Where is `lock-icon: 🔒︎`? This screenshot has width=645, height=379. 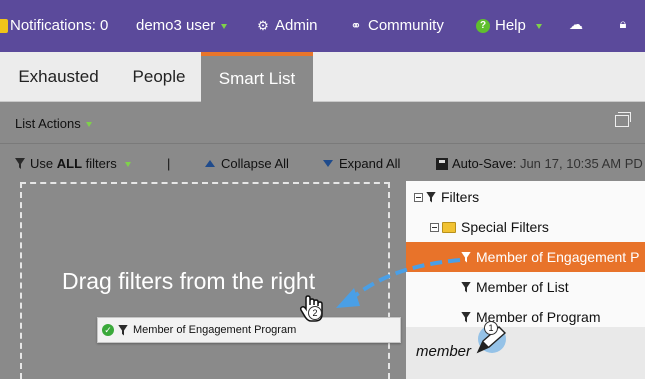
lock-icon: 🔒︎ is located at coordinates (623, 23).